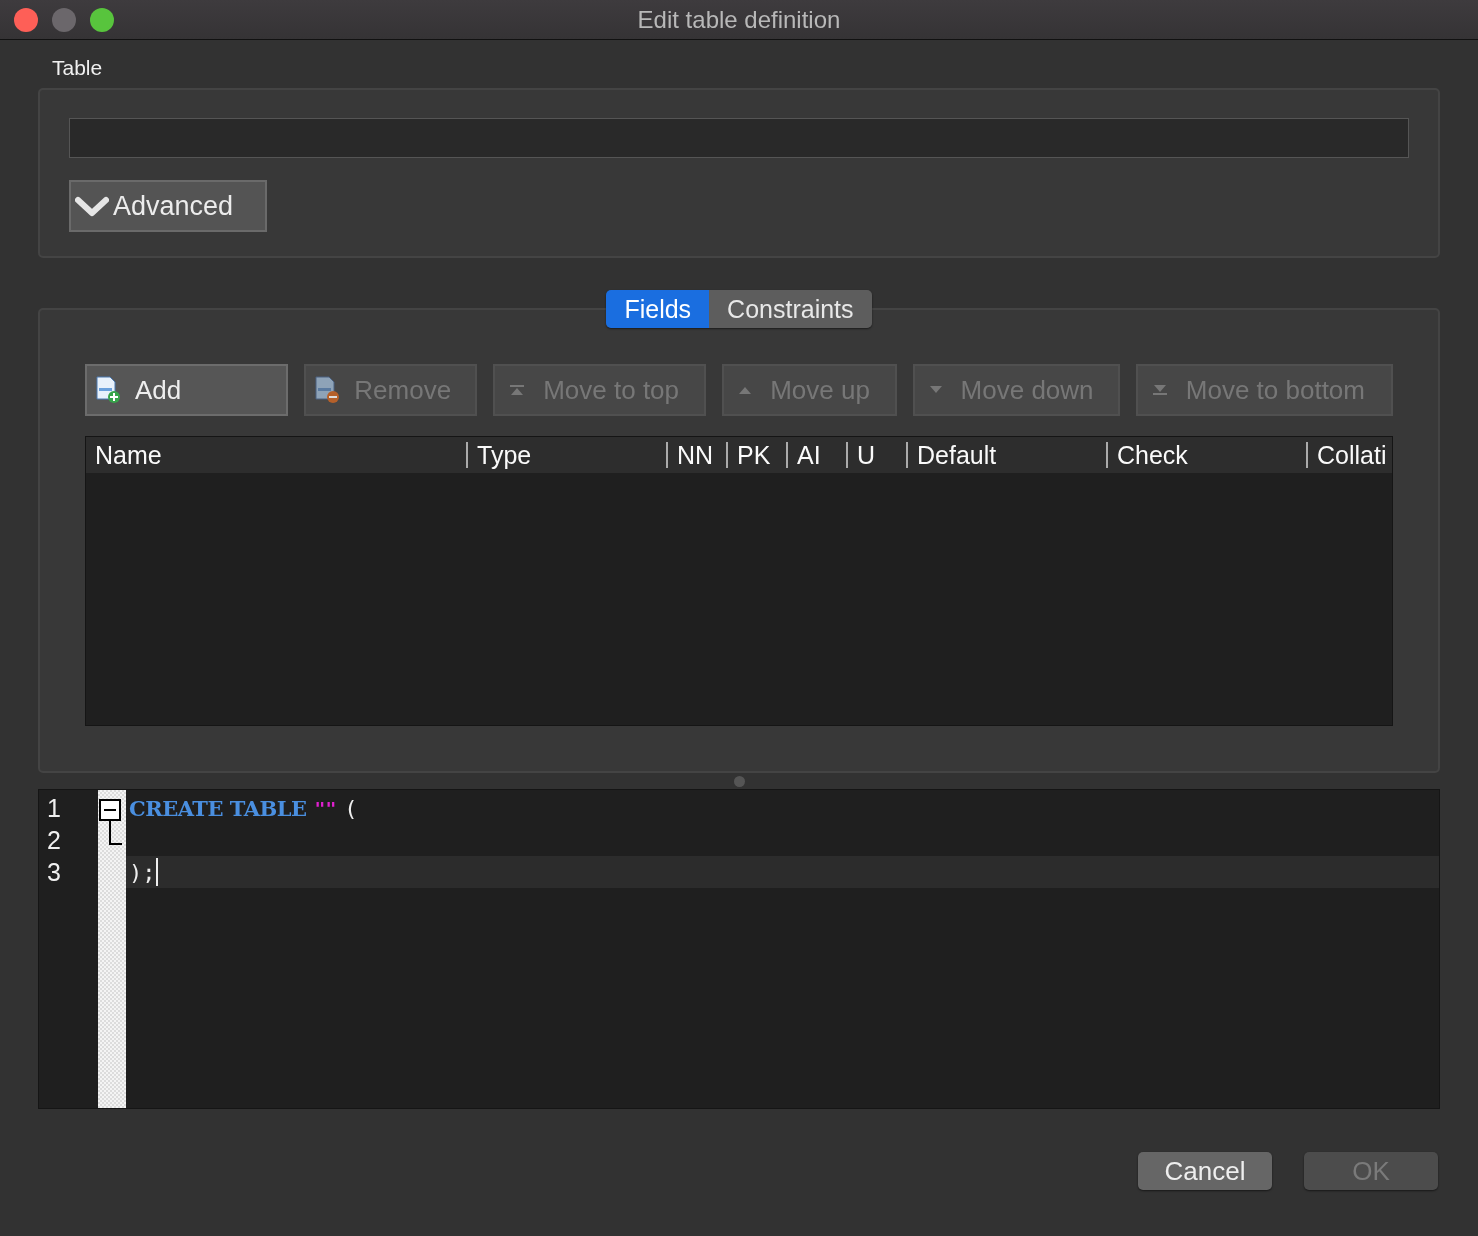  Describe the element at coordinates (351, 808) in the screenshot. I see `code-text: (` at that location.